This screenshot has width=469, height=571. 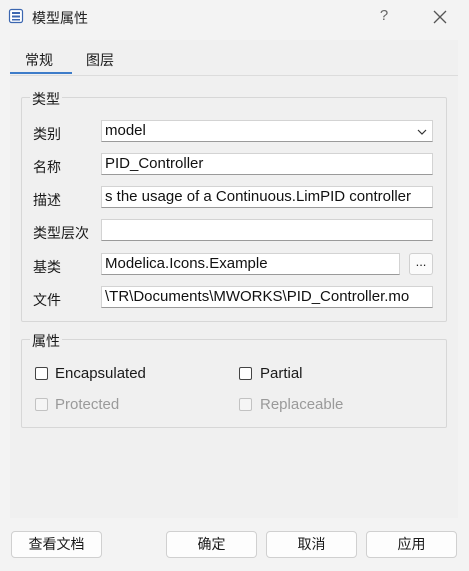 What do you see at coordinates (16, 16) in the screenshot?
I see `properties-icon` at bounding box center [16, 16].